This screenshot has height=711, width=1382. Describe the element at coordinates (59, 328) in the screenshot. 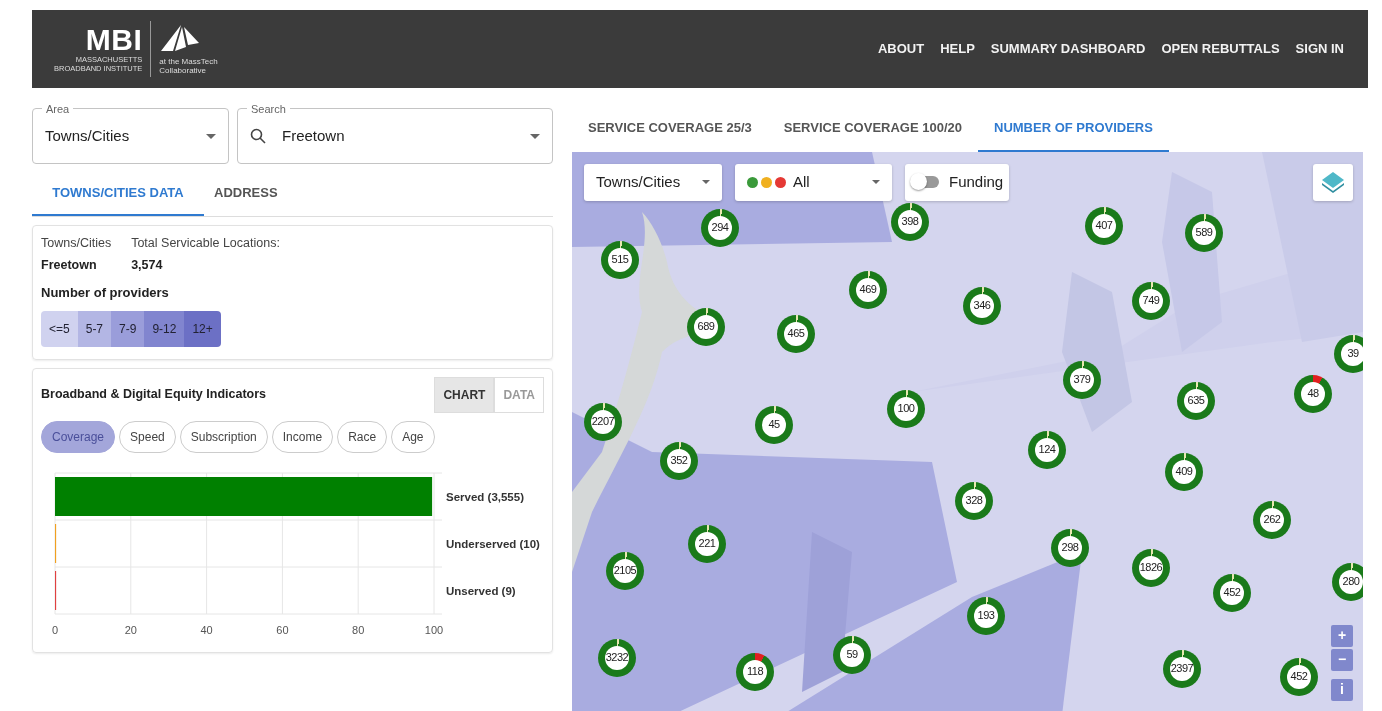

I see `legend-item: <=5` at that location.